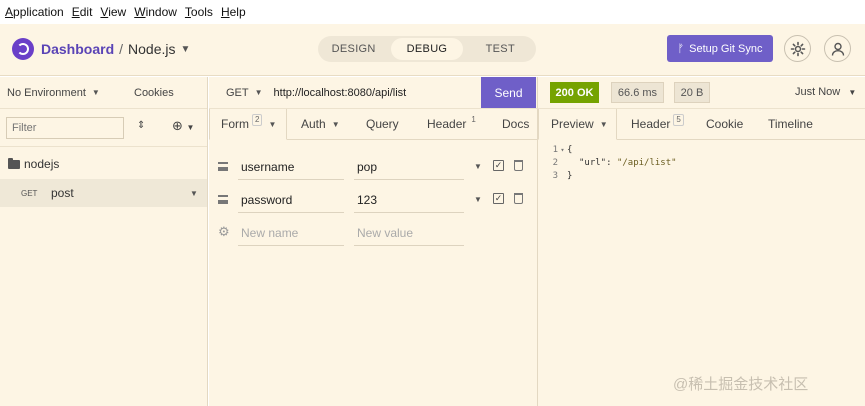  I want to click on cookies-button: Cookies, so click(154, 93).